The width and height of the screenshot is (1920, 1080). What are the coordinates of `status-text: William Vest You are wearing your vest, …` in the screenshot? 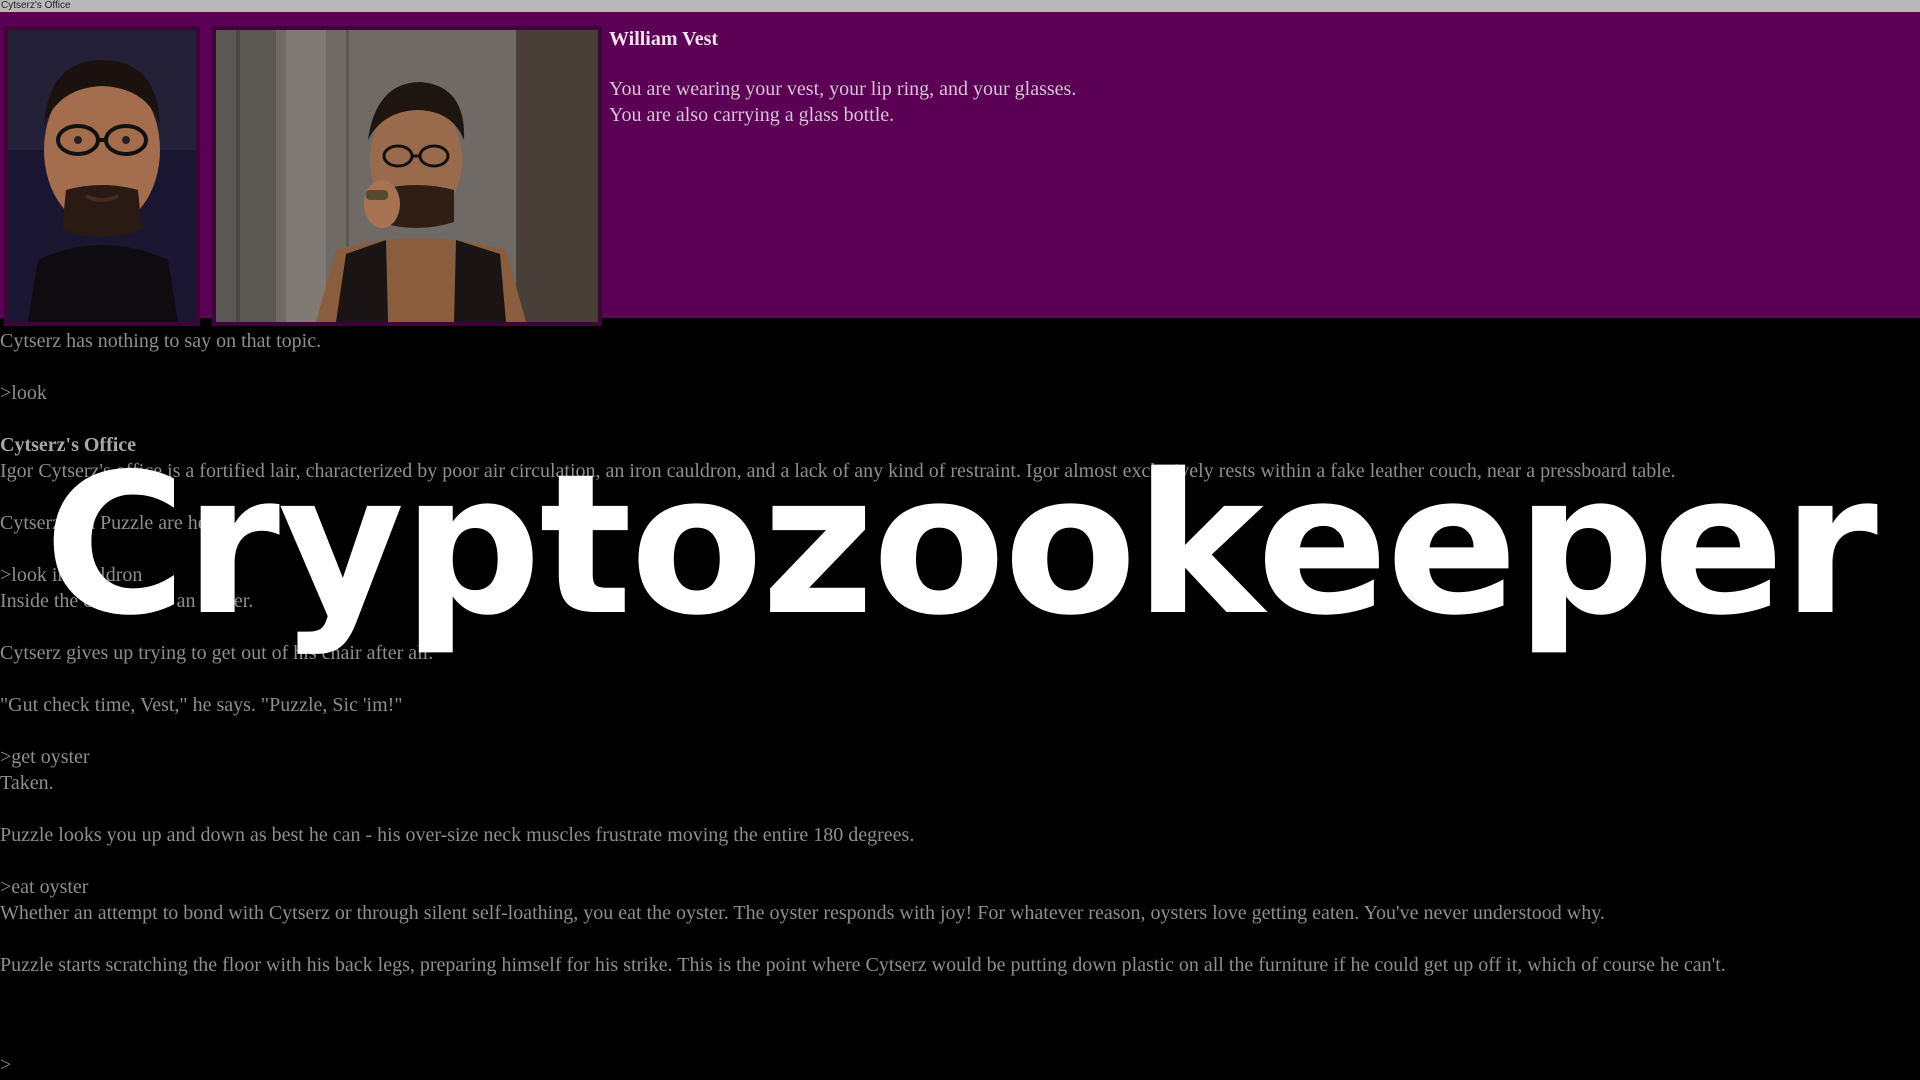 It's located at (842, 77).